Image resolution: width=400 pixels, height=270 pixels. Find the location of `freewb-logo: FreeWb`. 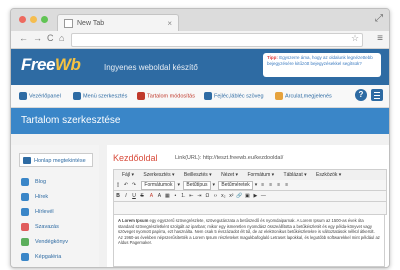

freewb-logo: FreeWb is located at coordinates (51, 64).